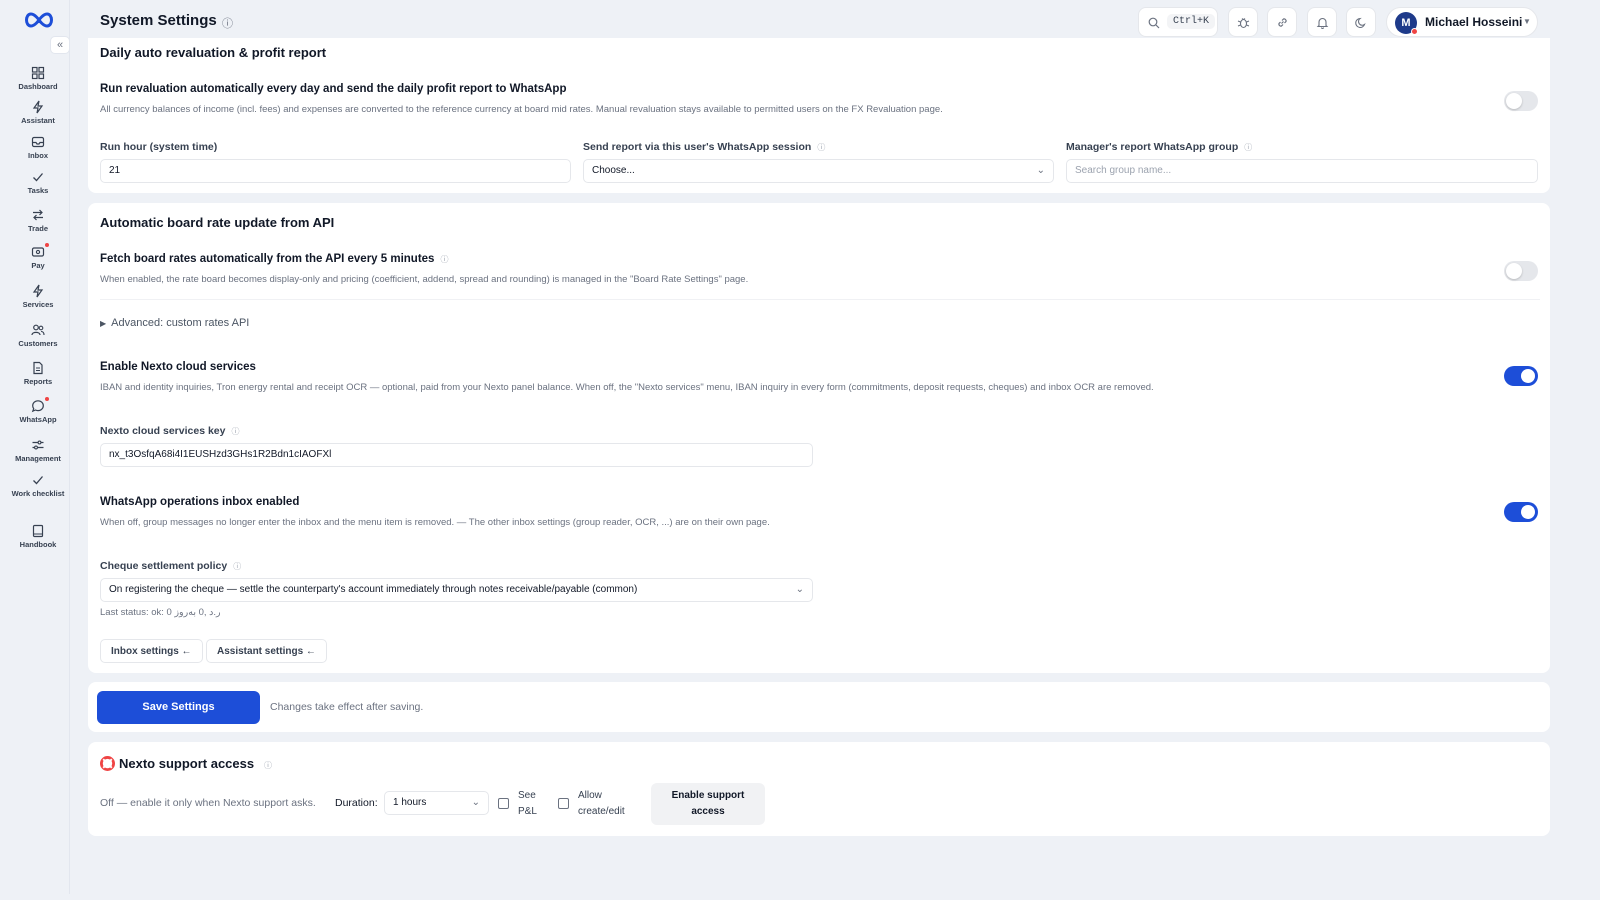 This screenshot has width=1600, height=900. I want to click on collapse-sidebar-button: «, so click(60, 45).